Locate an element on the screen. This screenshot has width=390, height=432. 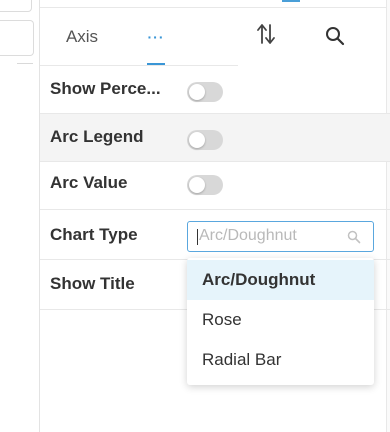
top-strip is located at coordinates (215, 4).